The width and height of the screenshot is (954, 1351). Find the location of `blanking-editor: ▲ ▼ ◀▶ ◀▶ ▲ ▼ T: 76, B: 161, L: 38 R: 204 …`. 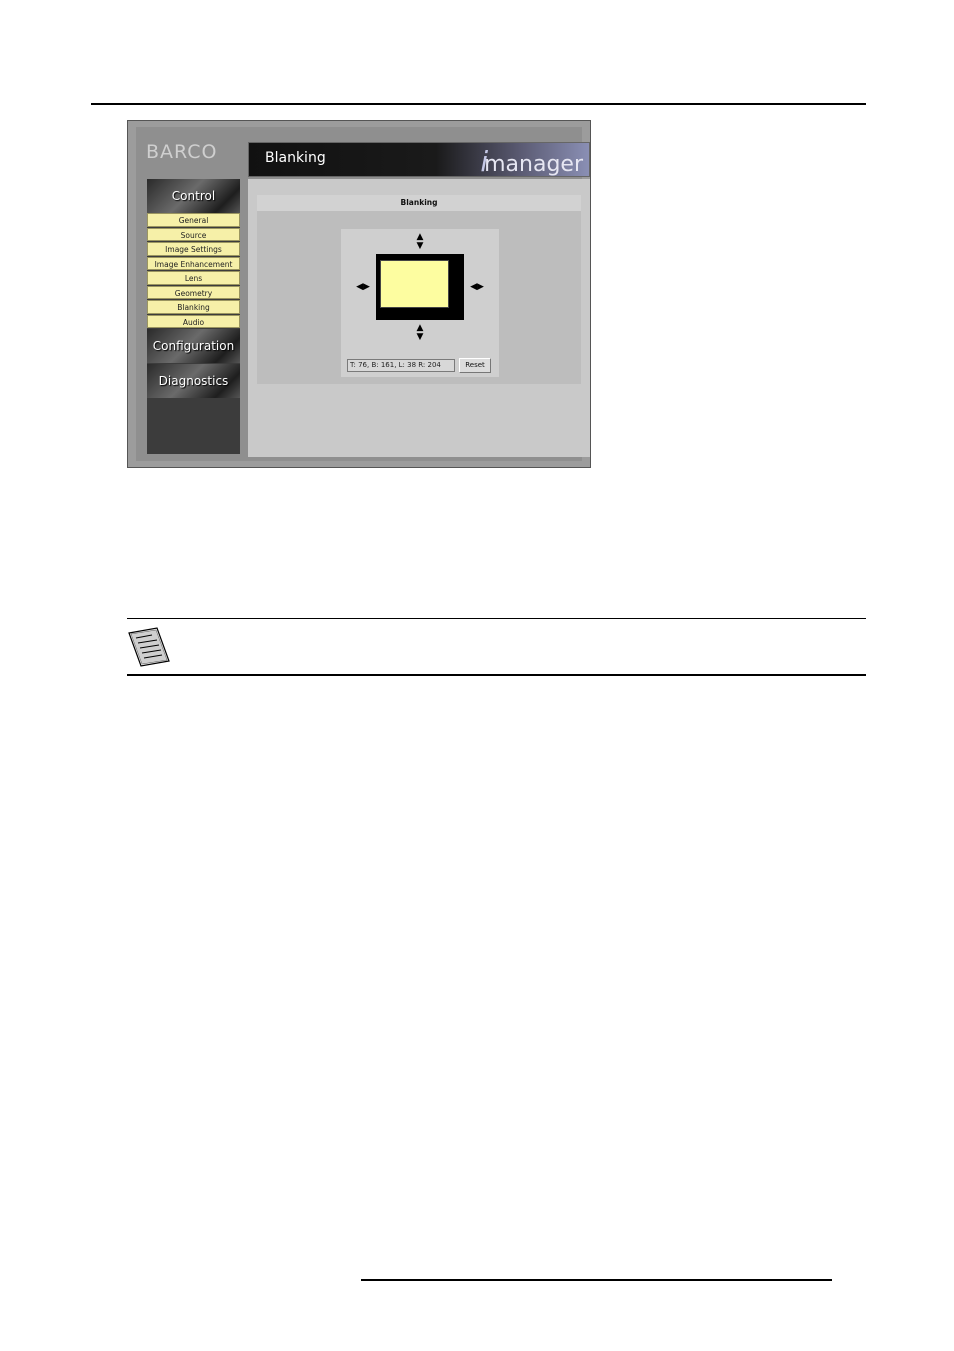

blanking-editor: ▲ ▼ ◀▶ ◀▶ ▲ ▼ T: 76, B: 161, L: 38 R: 204 … is located at coordinates (420, 303).